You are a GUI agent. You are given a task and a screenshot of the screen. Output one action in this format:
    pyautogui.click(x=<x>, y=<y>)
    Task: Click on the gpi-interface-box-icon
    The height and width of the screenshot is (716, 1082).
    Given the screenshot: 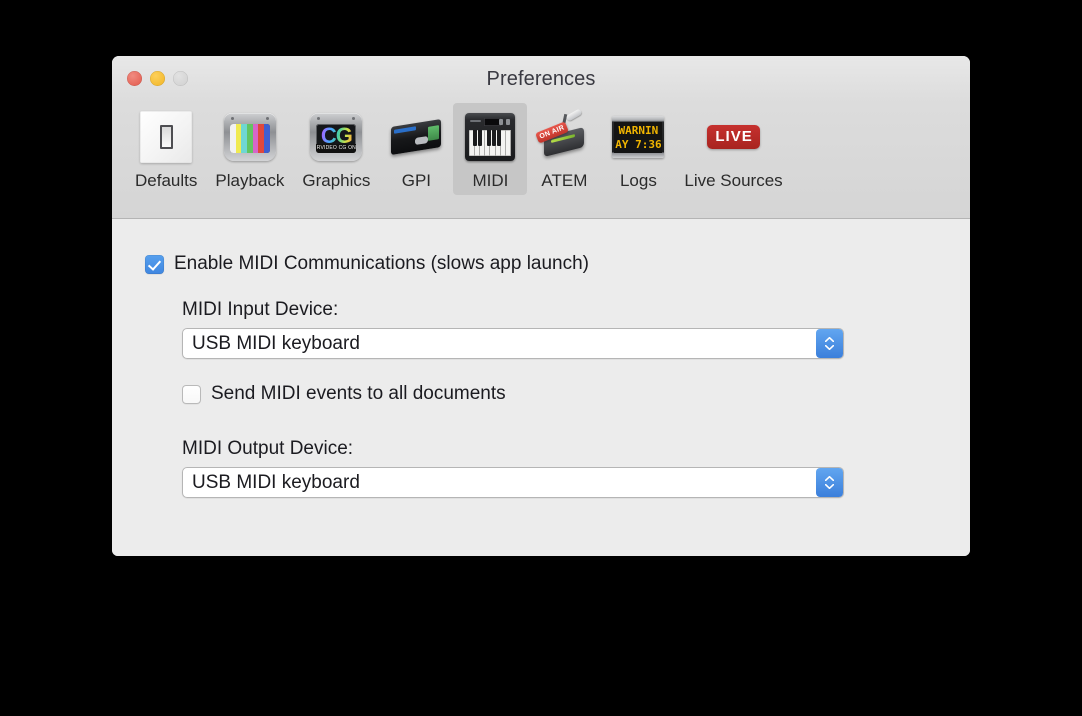 What is the action you would take?
    pyautogui.click(x=416, y=137)
    